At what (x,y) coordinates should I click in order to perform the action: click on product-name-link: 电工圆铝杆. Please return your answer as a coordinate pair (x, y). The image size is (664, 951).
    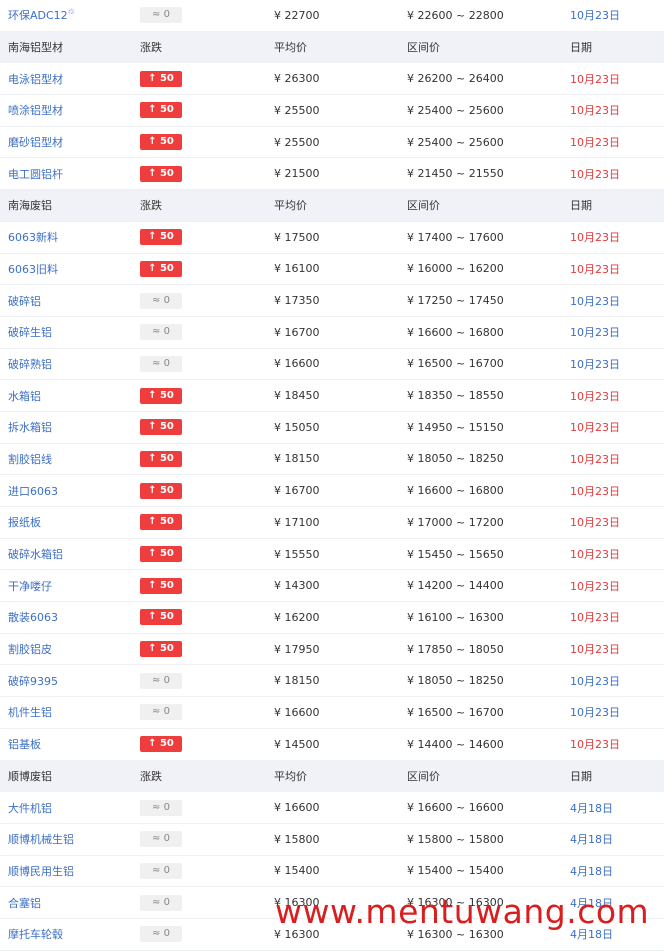
    Looking at the image, I should click on (66, 174).